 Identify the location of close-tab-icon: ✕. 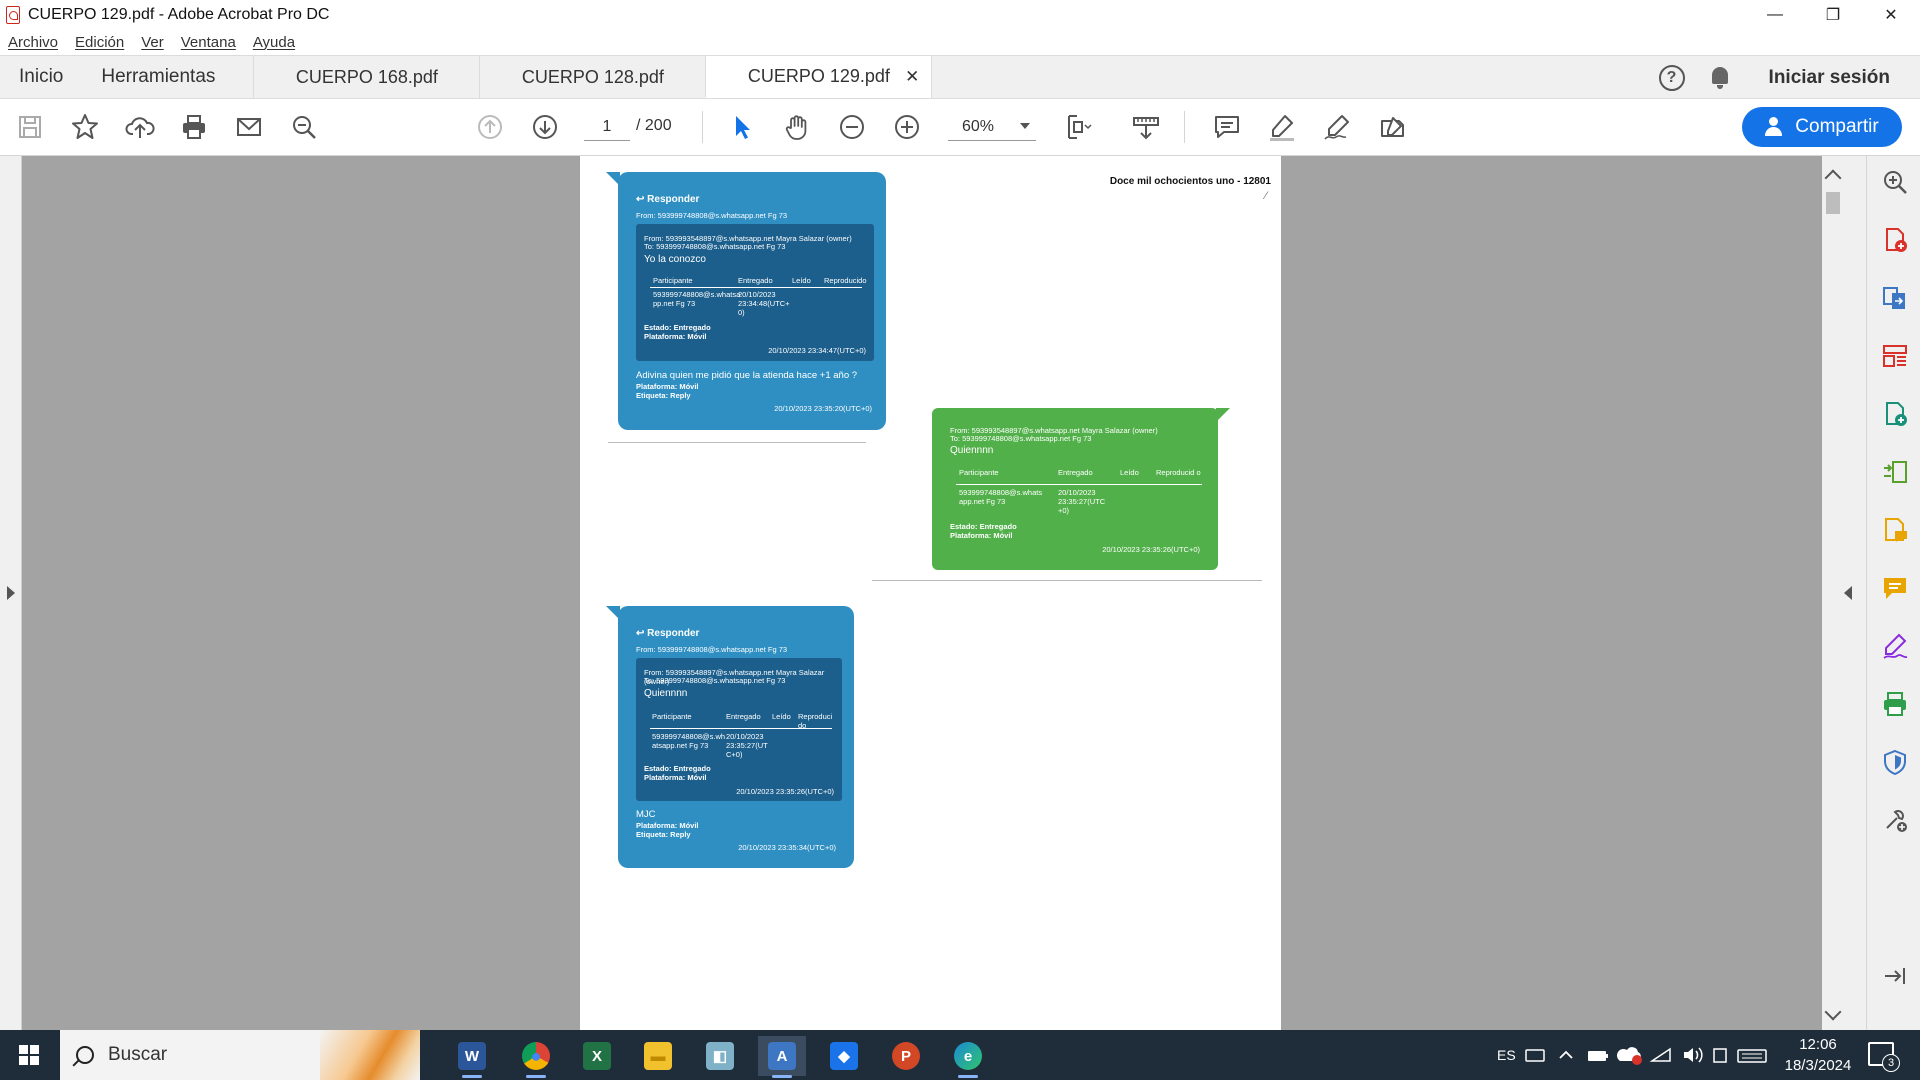
(912, 77).